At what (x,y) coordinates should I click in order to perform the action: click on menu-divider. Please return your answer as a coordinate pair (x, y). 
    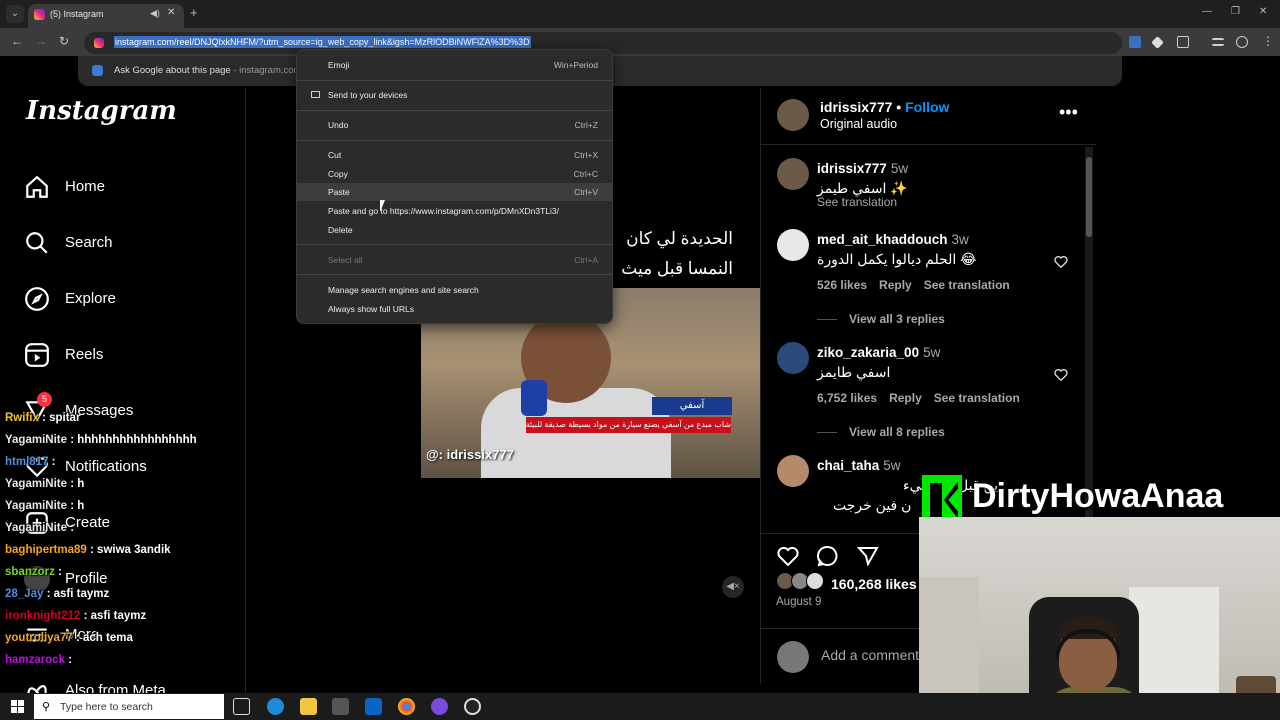
    Looking at the image, I should click on (454, 140).